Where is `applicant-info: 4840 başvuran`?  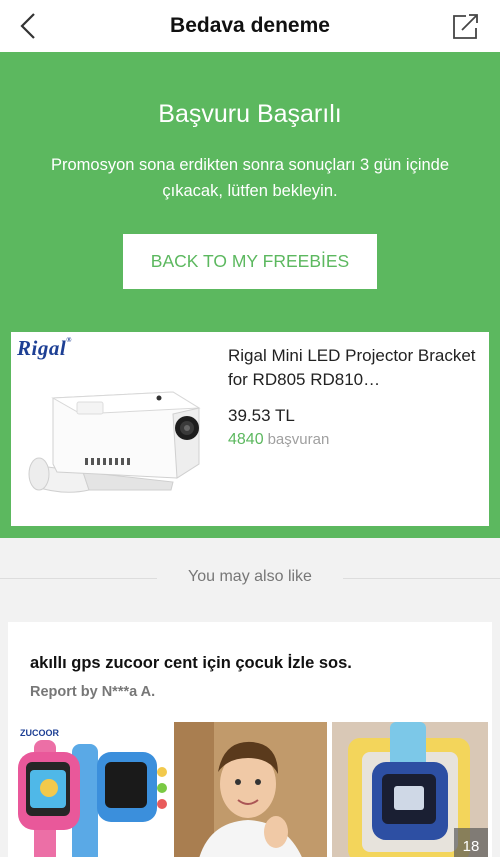 applicant-info: 4840 başvuran is located at coordinates (278, 440).